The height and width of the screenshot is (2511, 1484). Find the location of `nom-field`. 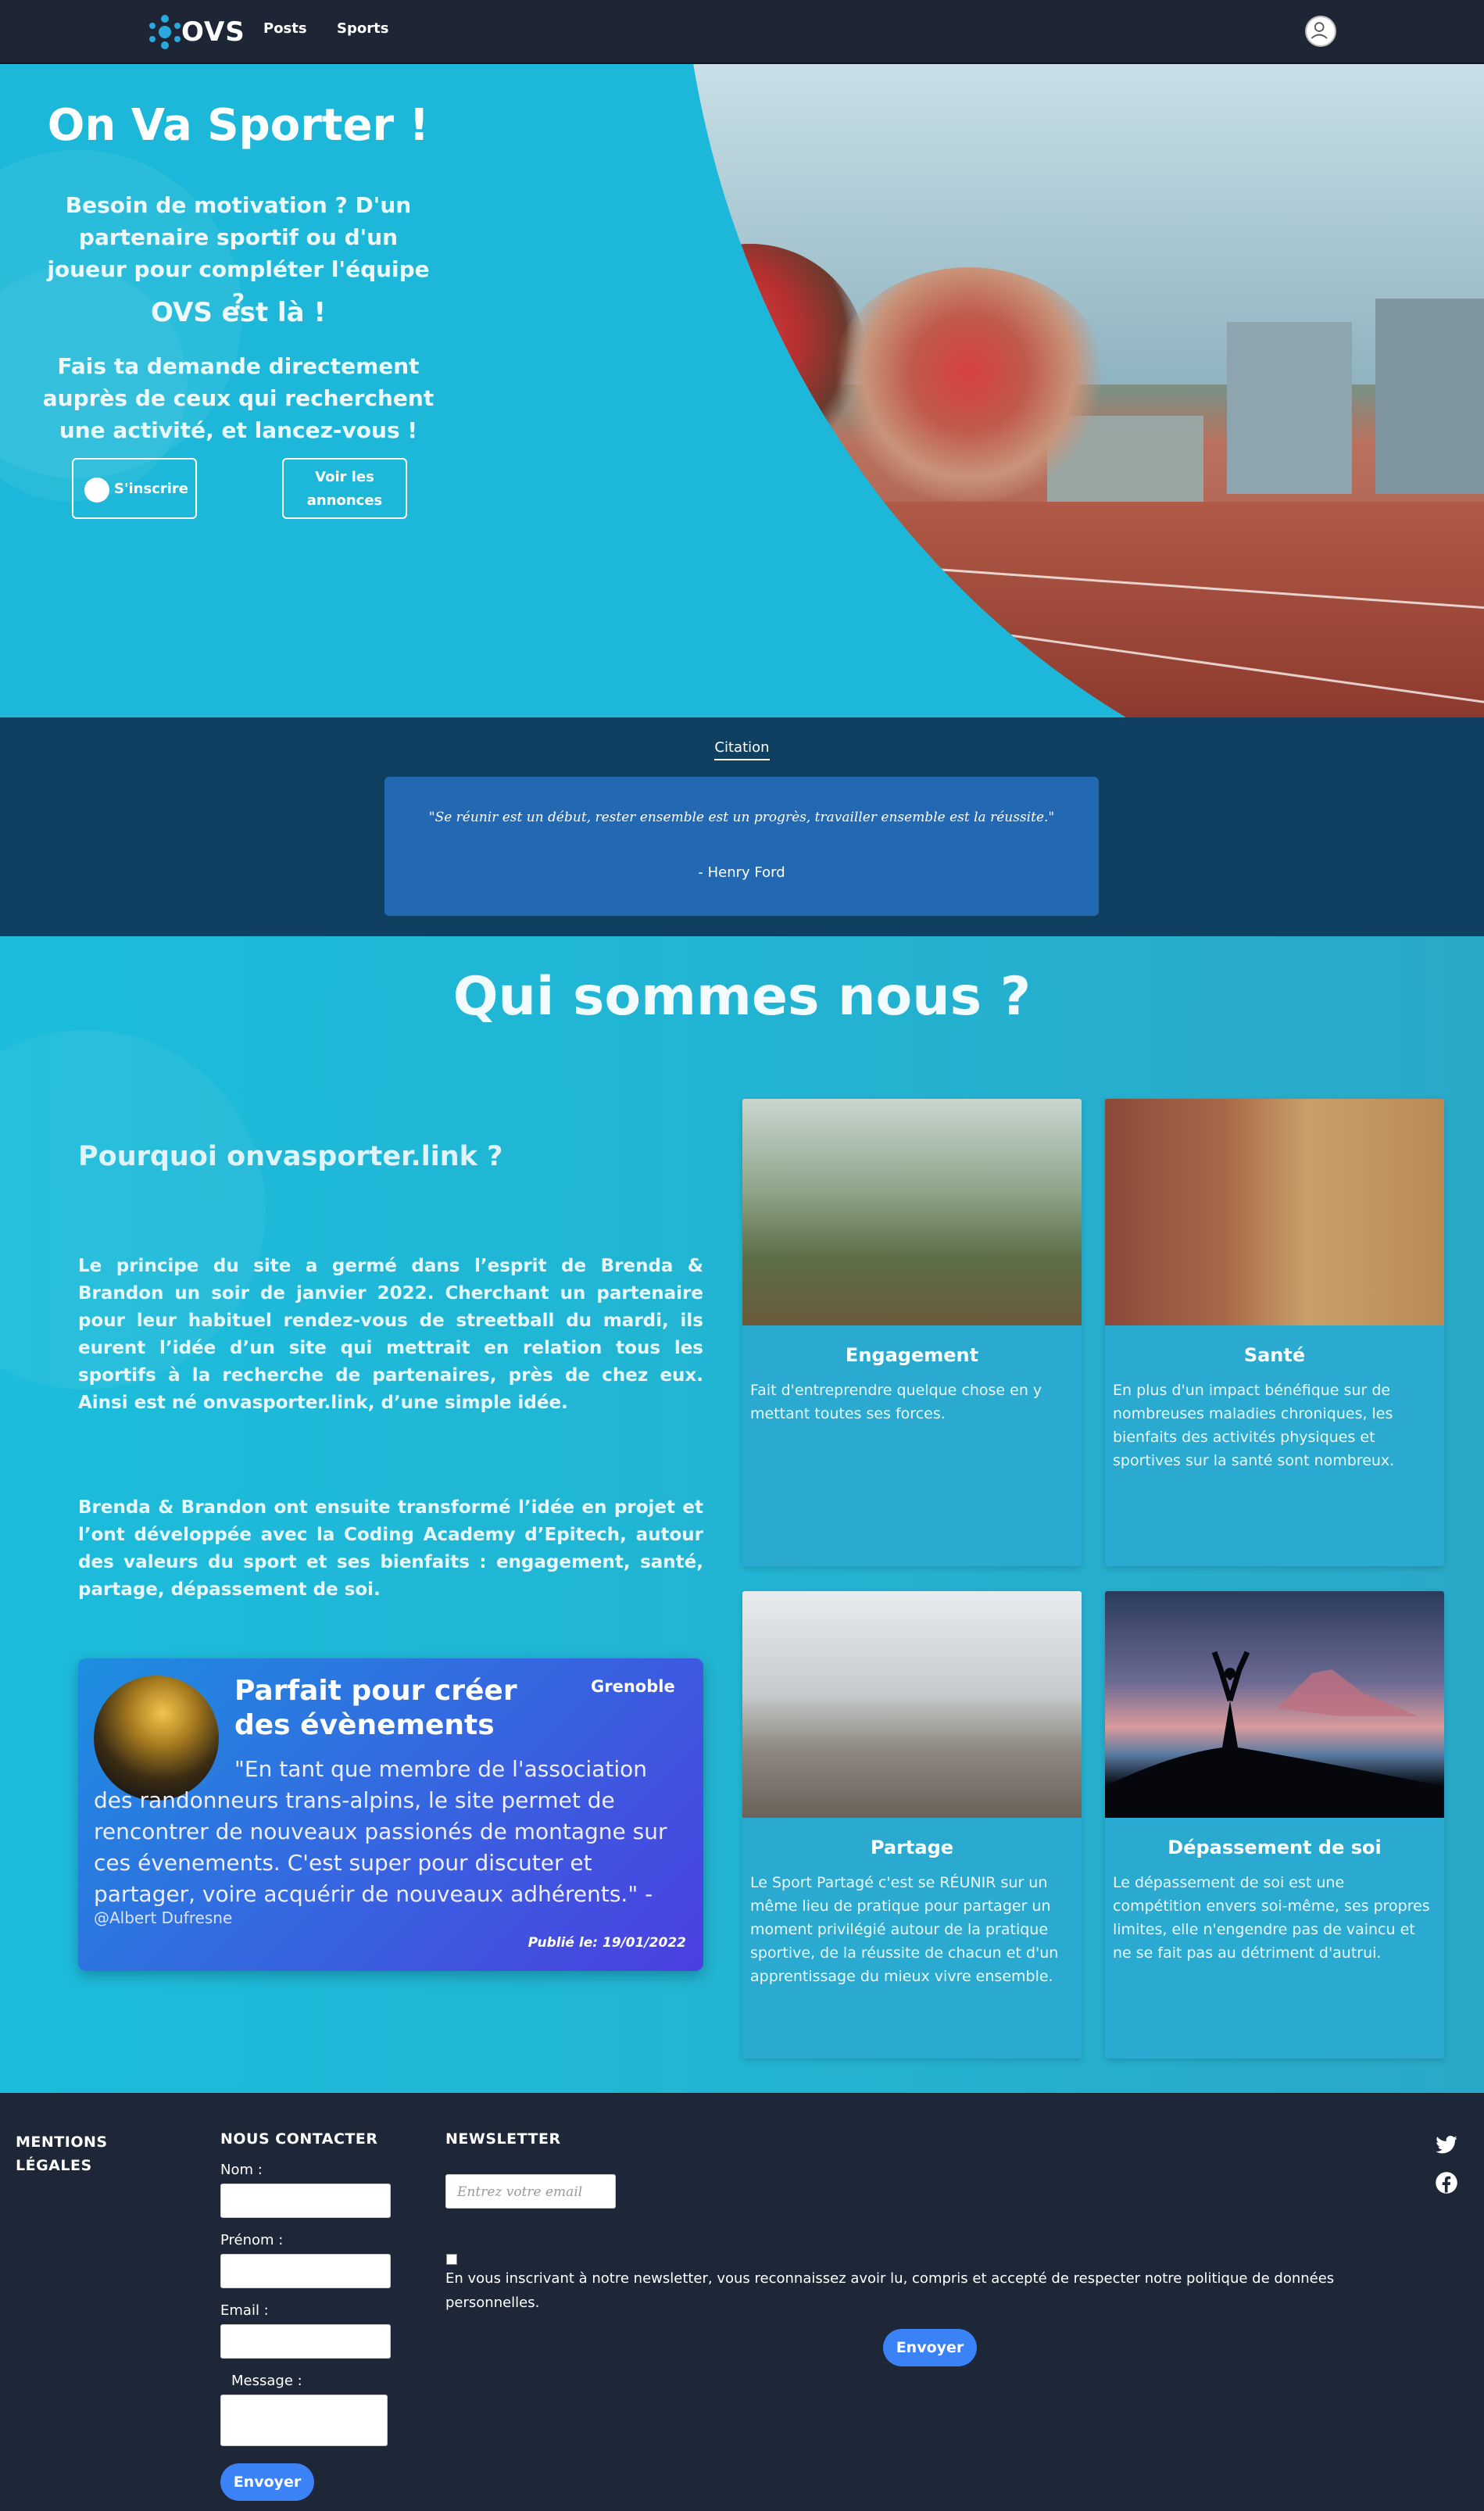

nom-field is located at coordinates (305, 2201).